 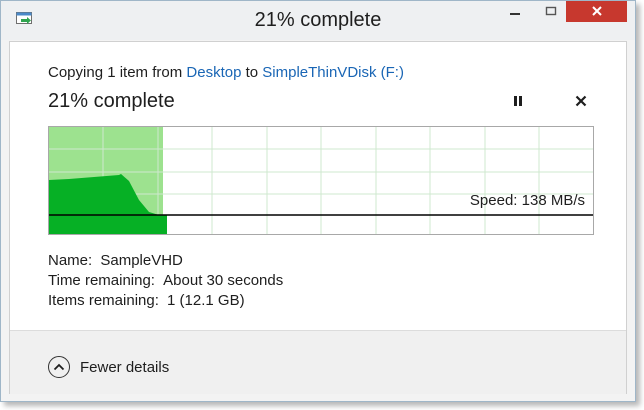 What do you see at coordinates (318, 362) in the screenshot?
I see `dialog-footer: Fewer details` at bounding box center [318, 362].